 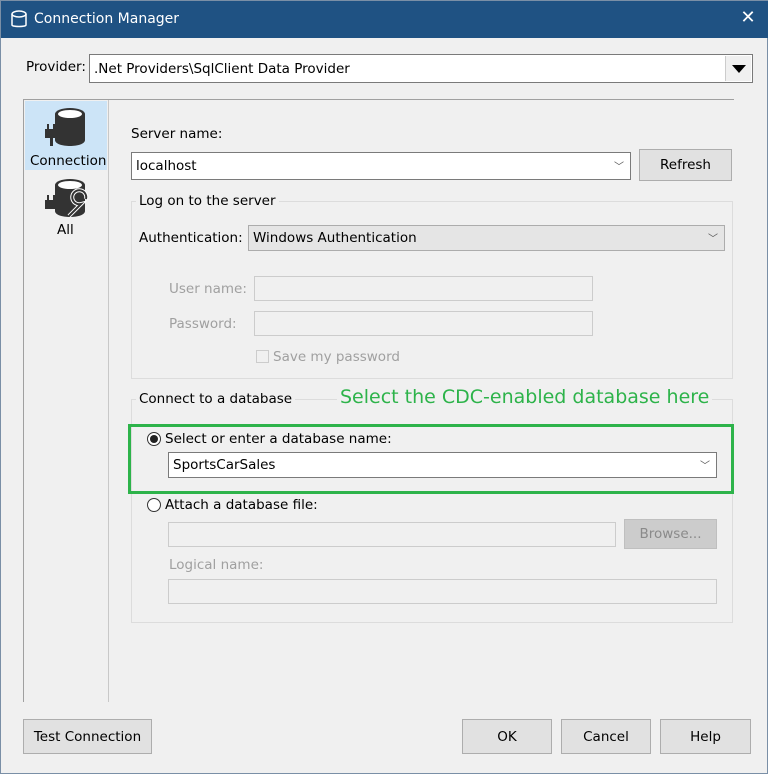 I want to click on logical-name-label: Logical name:, so click(x=216, y=565).